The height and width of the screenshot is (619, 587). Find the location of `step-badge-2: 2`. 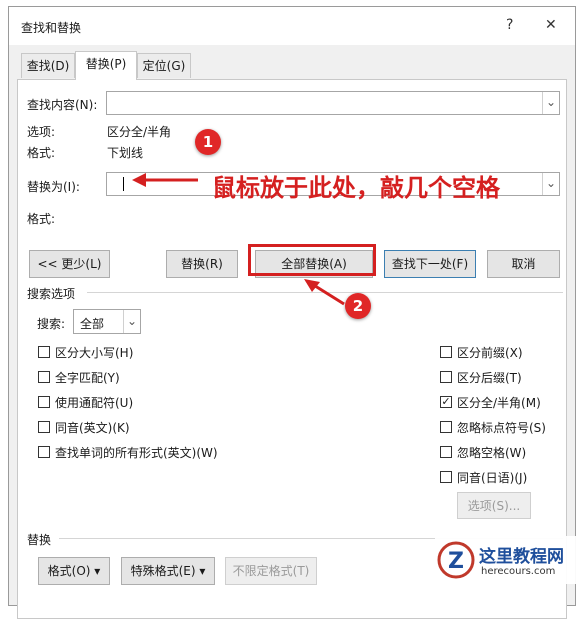

step-badge-2: 2 is located at coordinates (358, 306).